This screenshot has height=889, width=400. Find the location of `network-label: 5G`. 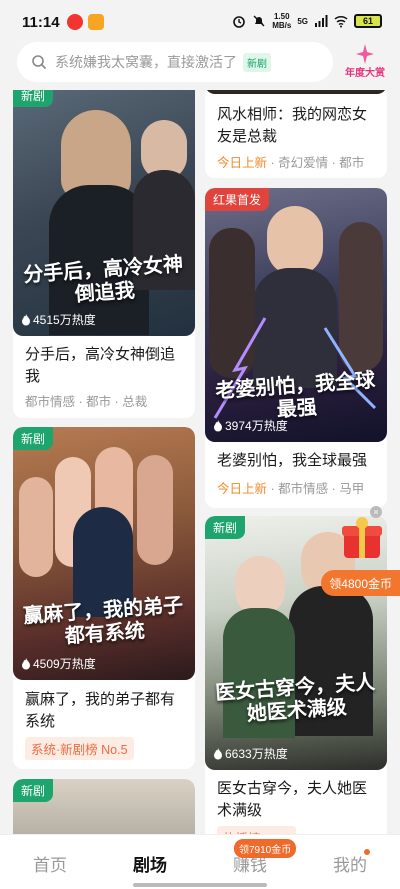

network-label: 5G is located at coordinates (302, 21).